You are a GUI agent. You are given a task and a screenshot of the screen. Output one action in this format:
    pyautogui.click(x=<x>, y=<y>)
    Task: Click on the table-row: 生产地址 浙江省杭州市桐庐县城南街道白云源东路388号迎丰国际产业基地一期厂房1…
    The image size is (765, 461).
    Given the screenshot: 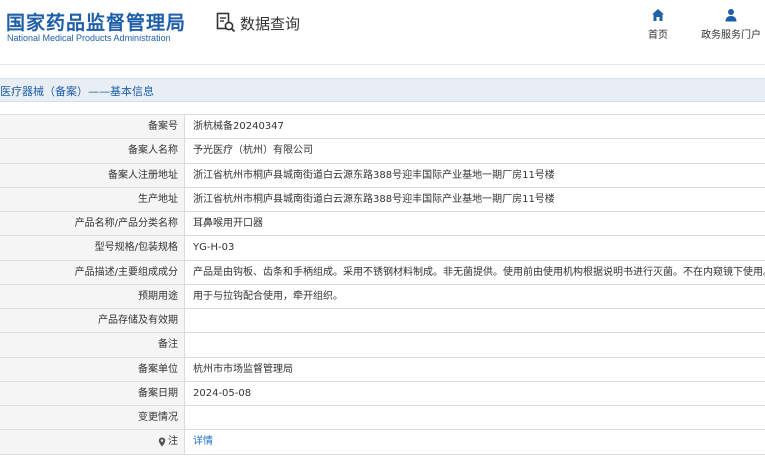 What is the action you would take?
    pyautogui.click(x=382, y=199)
    